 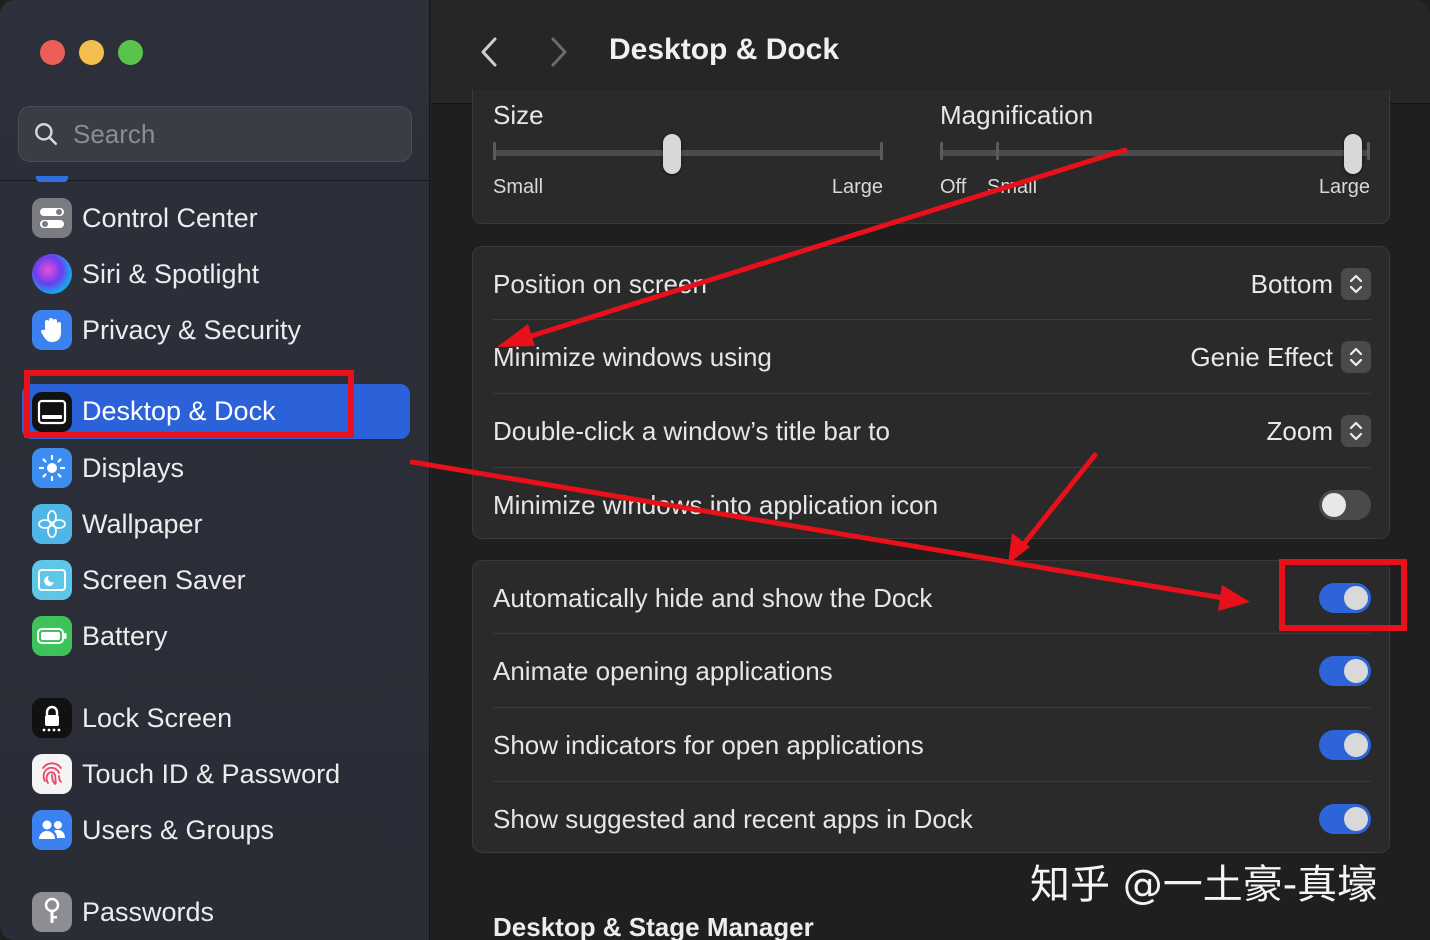 What do you see at coordinates (52, 524) in the screenshot?
I see `flower-icon` at bounding box center [52, 524].